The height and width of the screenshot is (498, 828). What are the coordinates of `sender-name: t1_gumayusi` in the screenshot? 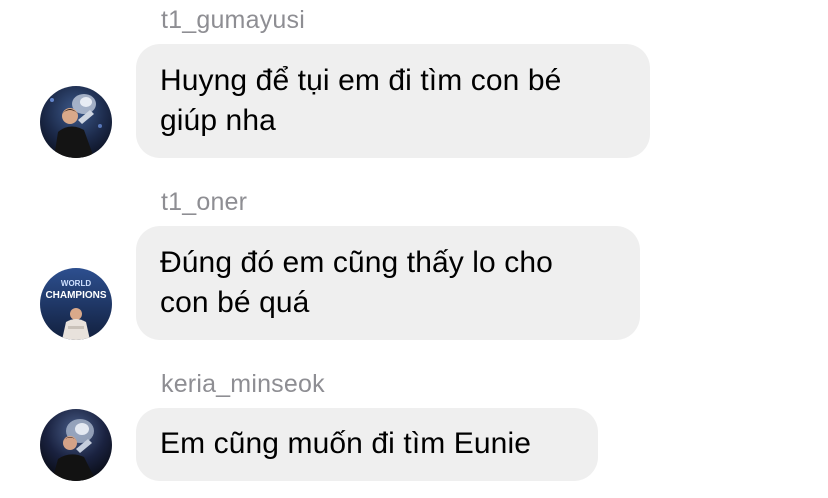 It's located at (233, 20).